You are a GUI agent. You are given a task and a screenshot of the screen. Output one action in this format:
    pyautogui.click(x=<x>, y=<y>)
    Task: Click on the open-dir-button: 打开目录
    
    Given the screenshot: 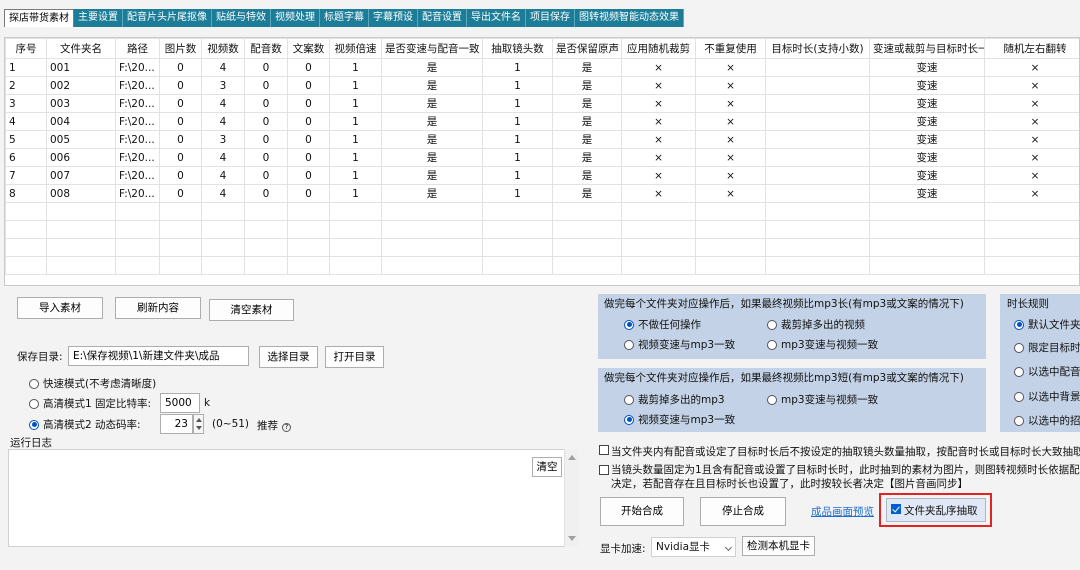 What is the action you would take?
    pyautogui.click(x=354, y=357)
    